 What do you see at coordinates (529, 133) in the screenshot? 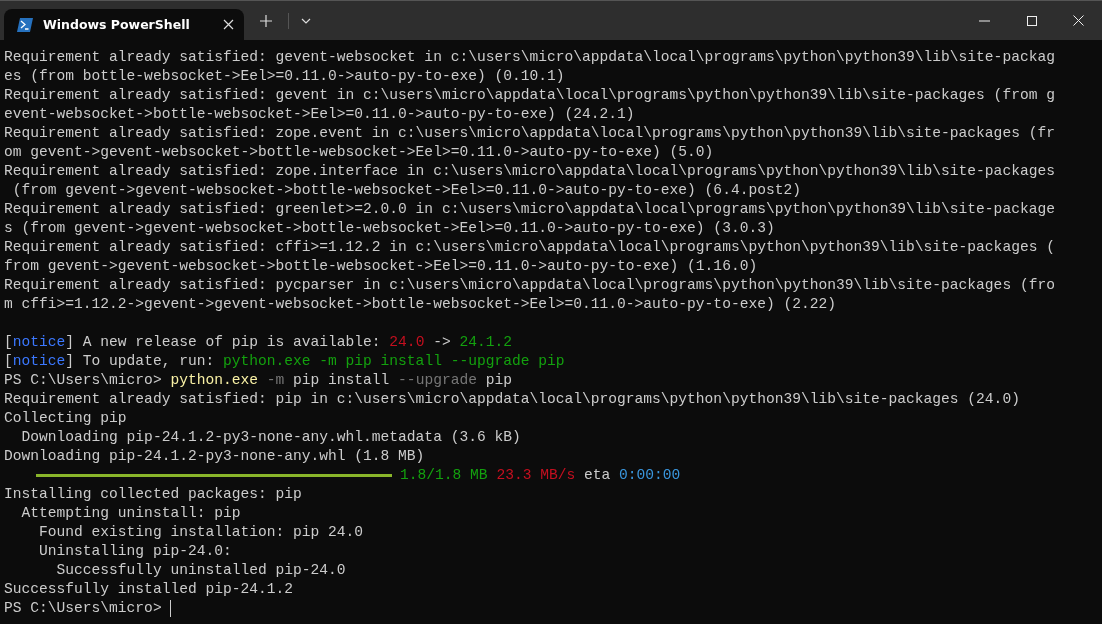
I see `terminal-text: Requirement already satisfied: zope.event in c:\users\micro\appdata\local\programs\python\python39\lib\site-packages (fr` at bounding box center [529, 133].